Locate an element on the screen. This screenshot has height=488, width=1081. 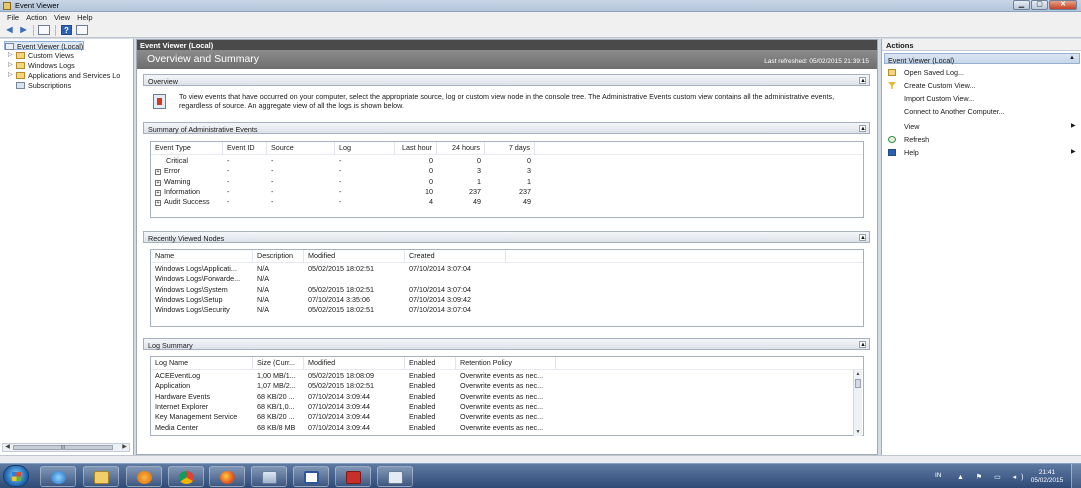
column-header: Name is located at coordinates (202, 256).